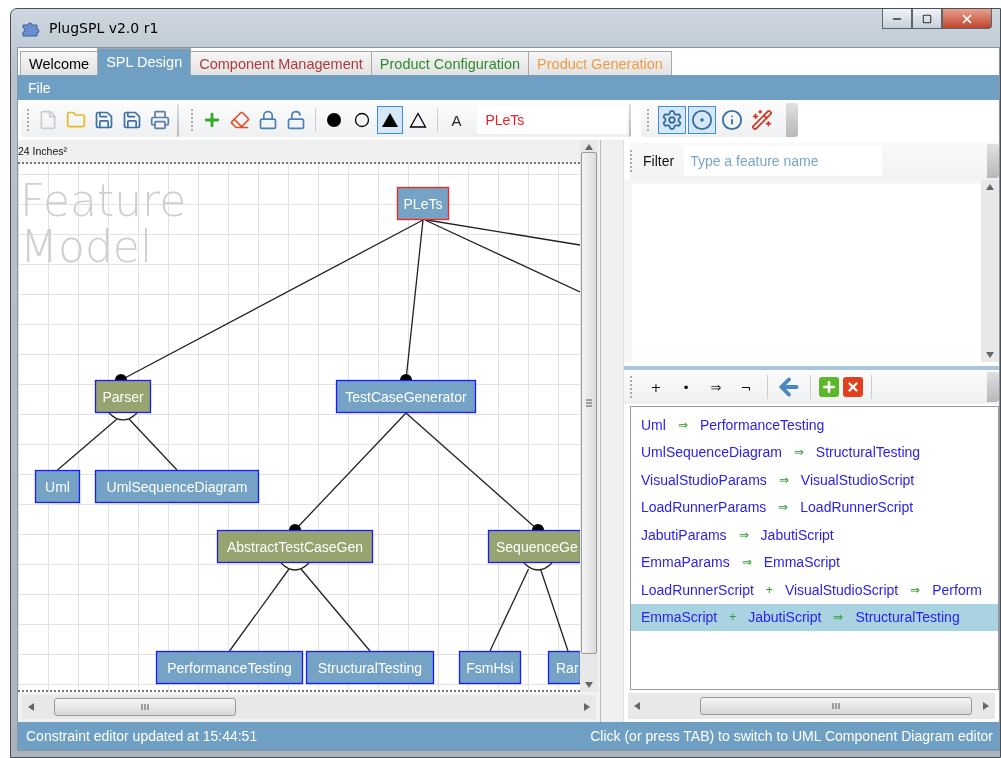  Describe the element at coordinates (144, 61) in the screenshot. I see `tab: SPL Design` at that location.